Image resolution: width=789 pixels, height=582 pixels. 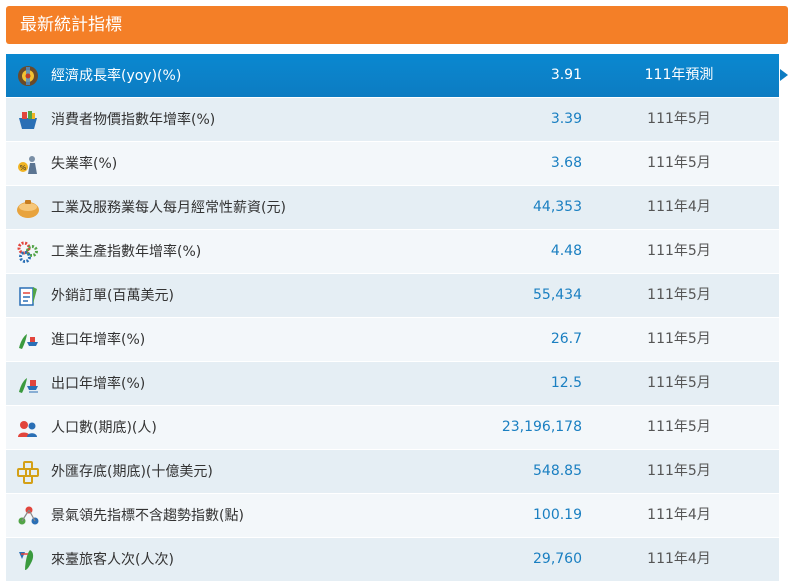 What do you see at coordinates (392, 428) in the screenshot?
I see `indicator-row-population: 人口數(期底)(人) 23,196,178 111年5月` at bounding box center [392, 428].